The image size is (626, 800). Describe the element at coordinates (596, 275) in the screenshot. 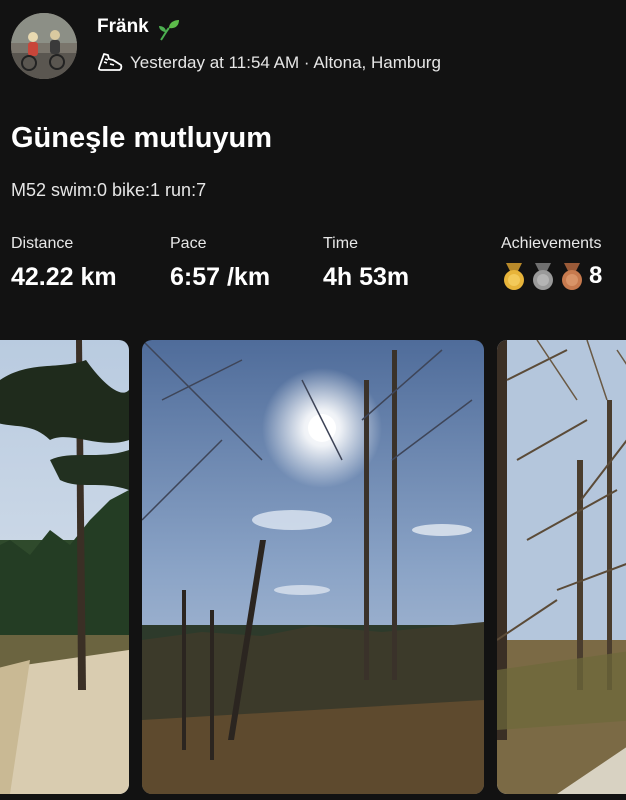

I see `achievement-count: 8` at that location.